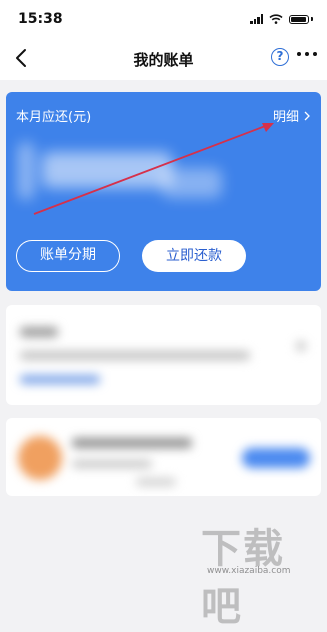 This screenshot has height=632, width=327. I want to click on repay-now-button: 立即还款, so click(194, 256).